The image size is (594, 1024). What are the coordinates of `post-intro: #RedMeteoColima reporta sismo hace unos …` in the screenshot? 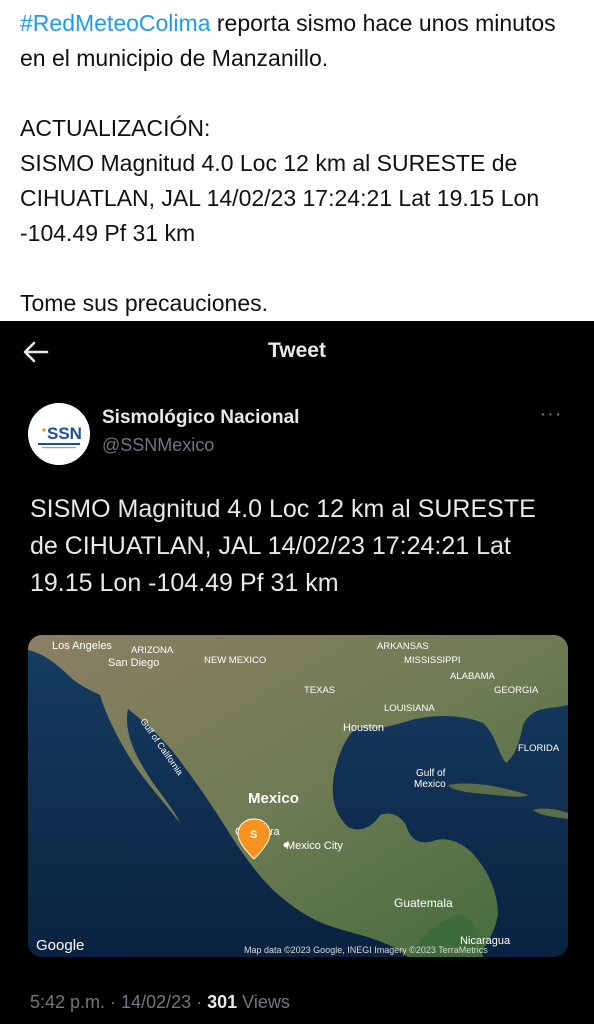 It's located at (300, 41).